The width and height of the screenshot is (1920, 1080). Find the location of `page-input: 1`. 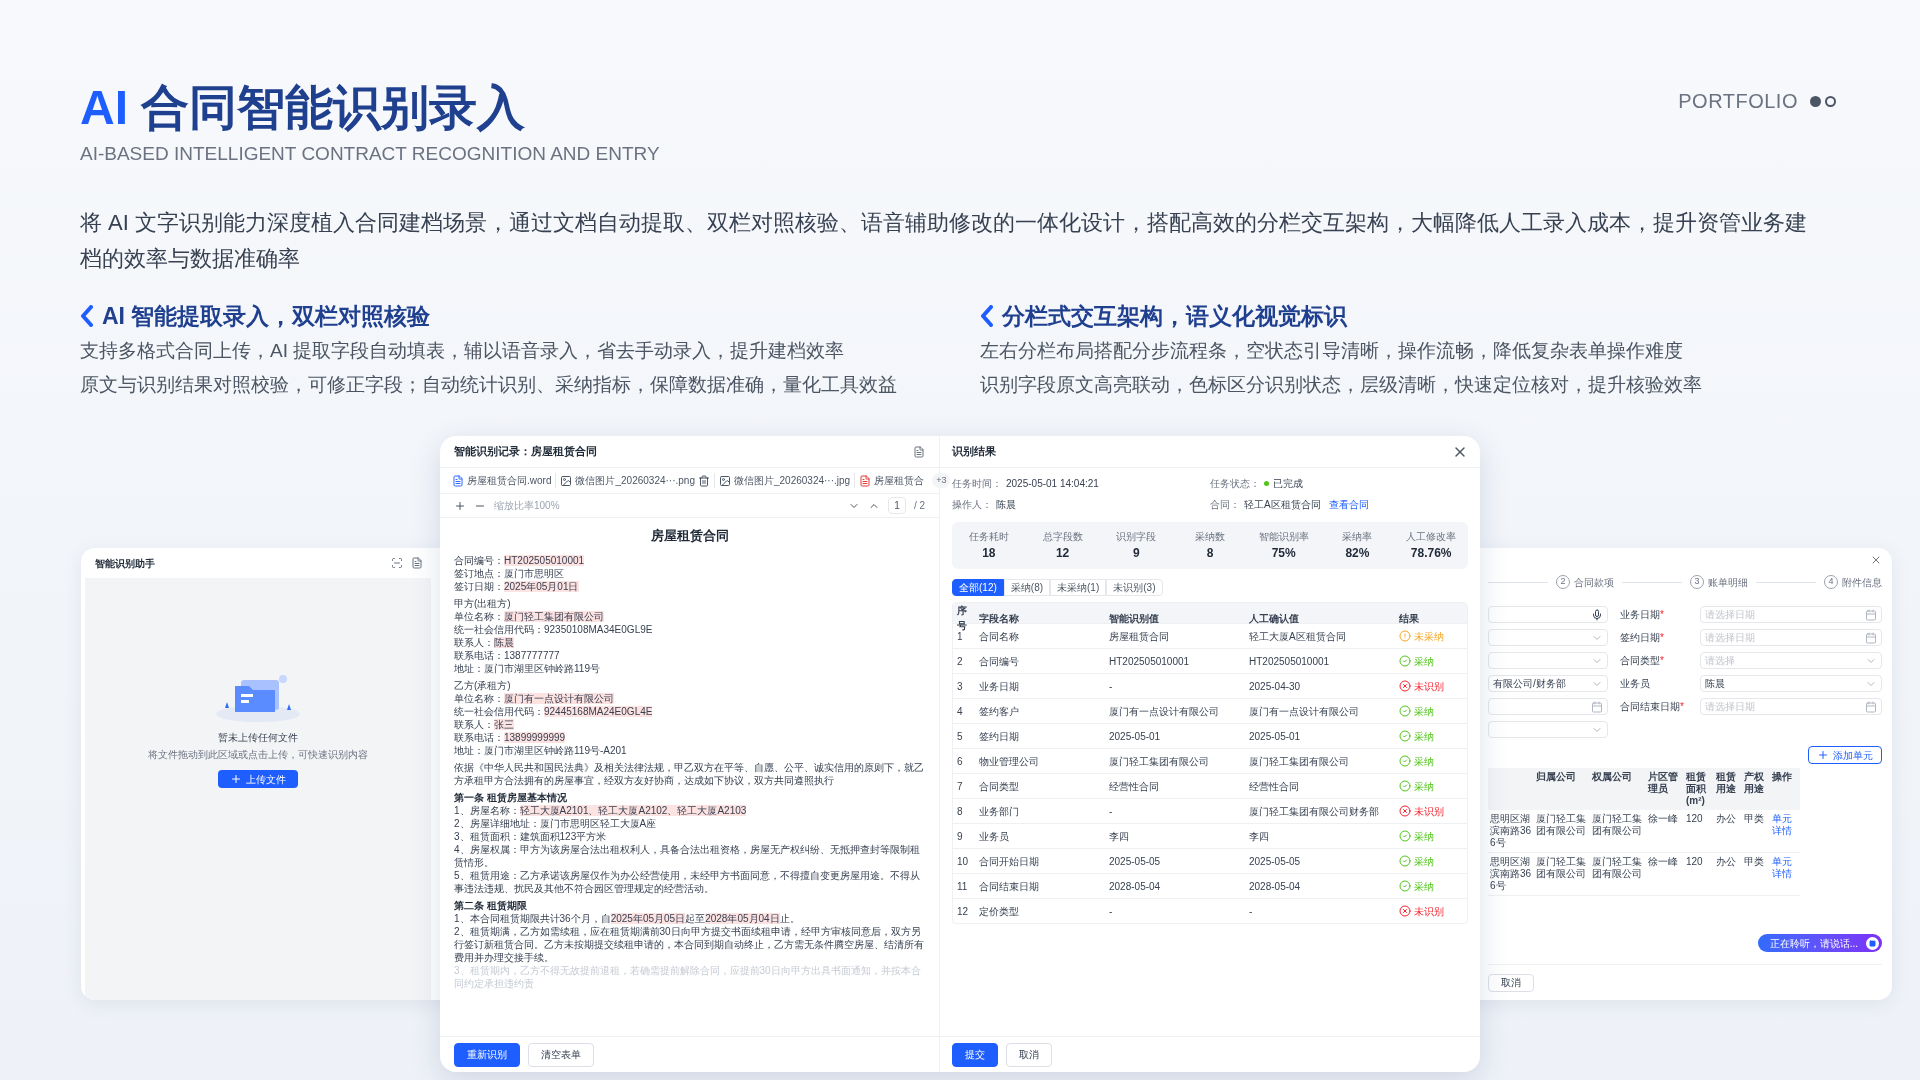

page-input: 1 is located at coordinates (897, 505).